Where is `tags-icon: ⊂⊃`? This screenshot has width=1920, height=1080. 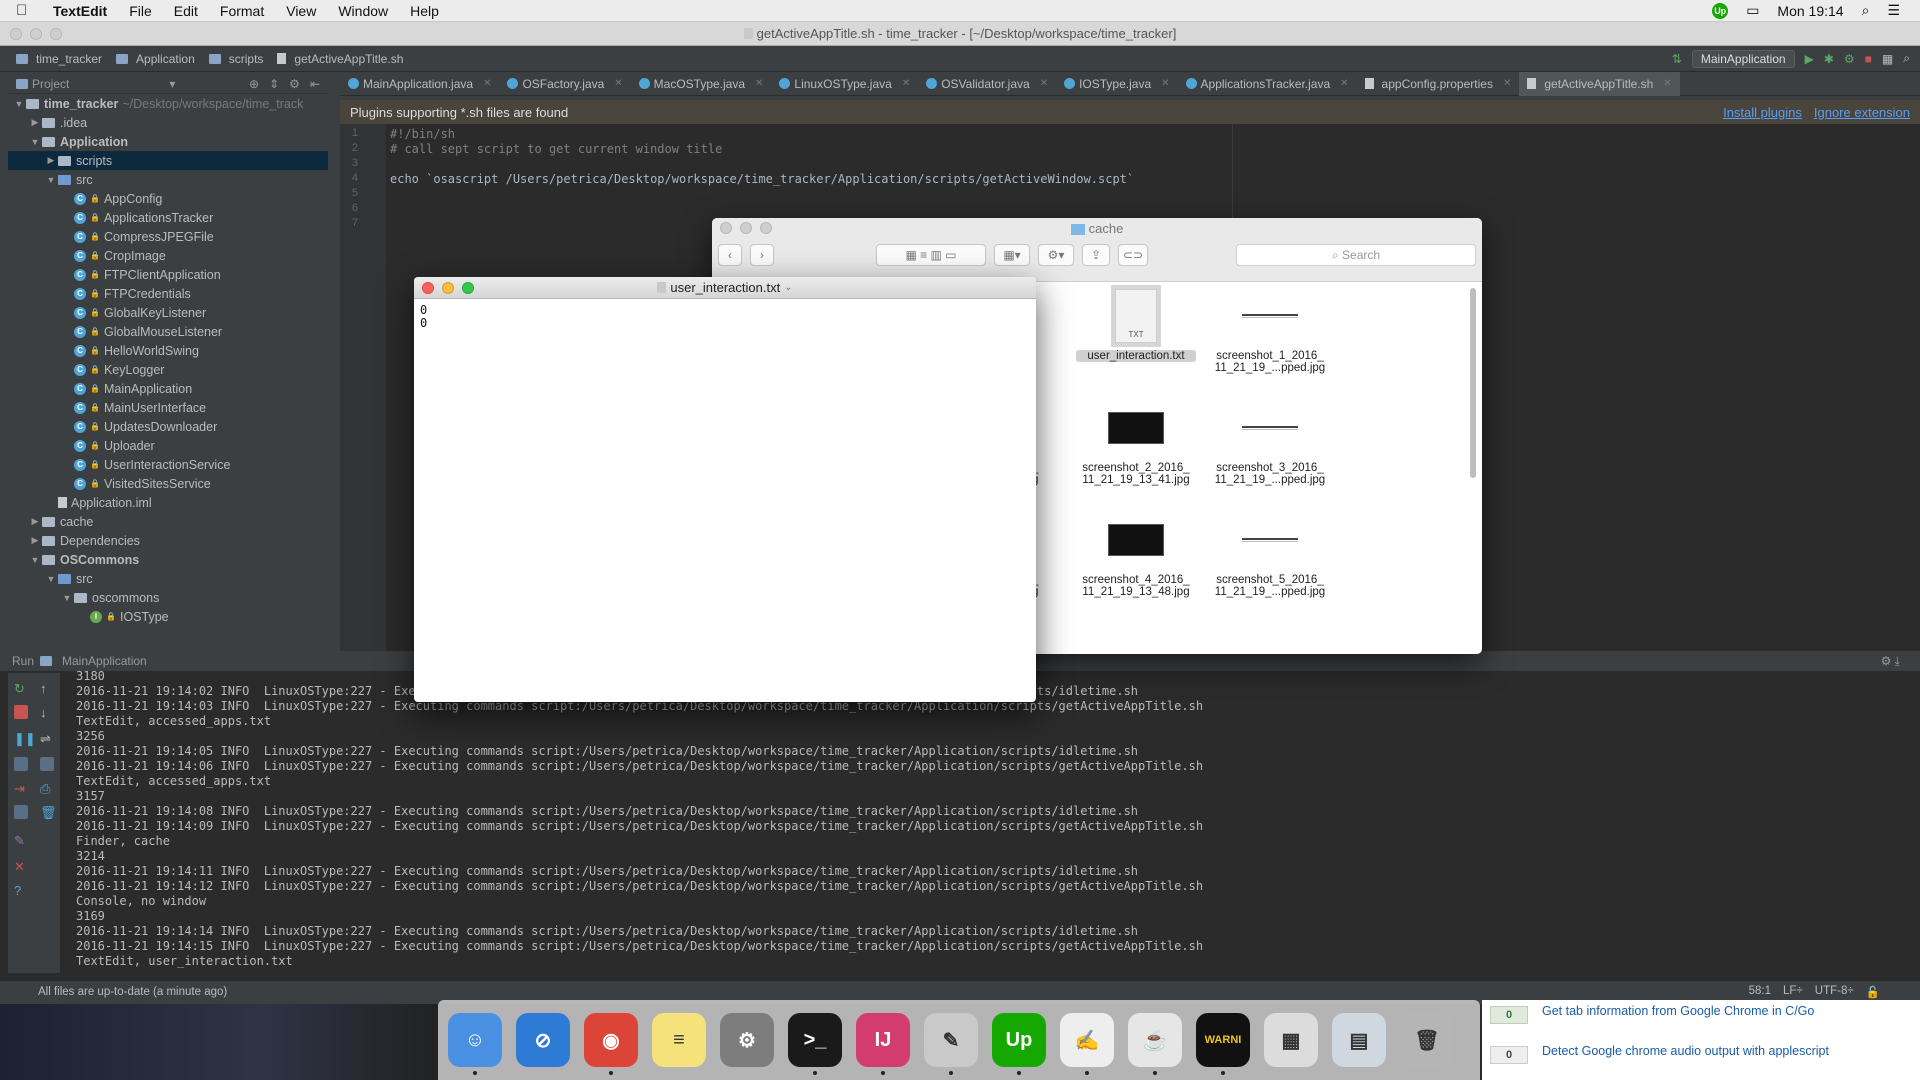
tags-icon: ⊂⊃ is located at coordinates (1133, 255).